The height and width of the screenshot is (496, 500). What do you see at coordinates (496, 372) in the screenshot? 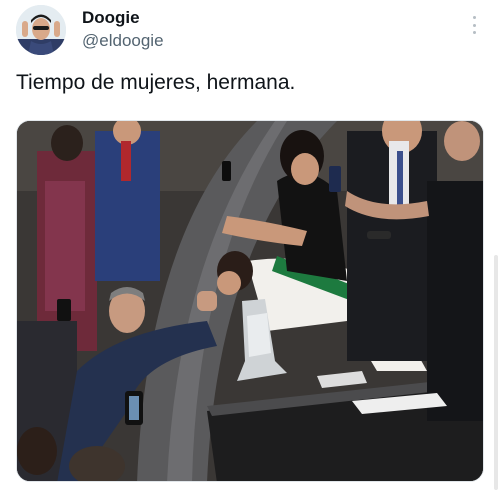
I see `scrollbar` at bounding box center [496, 372].